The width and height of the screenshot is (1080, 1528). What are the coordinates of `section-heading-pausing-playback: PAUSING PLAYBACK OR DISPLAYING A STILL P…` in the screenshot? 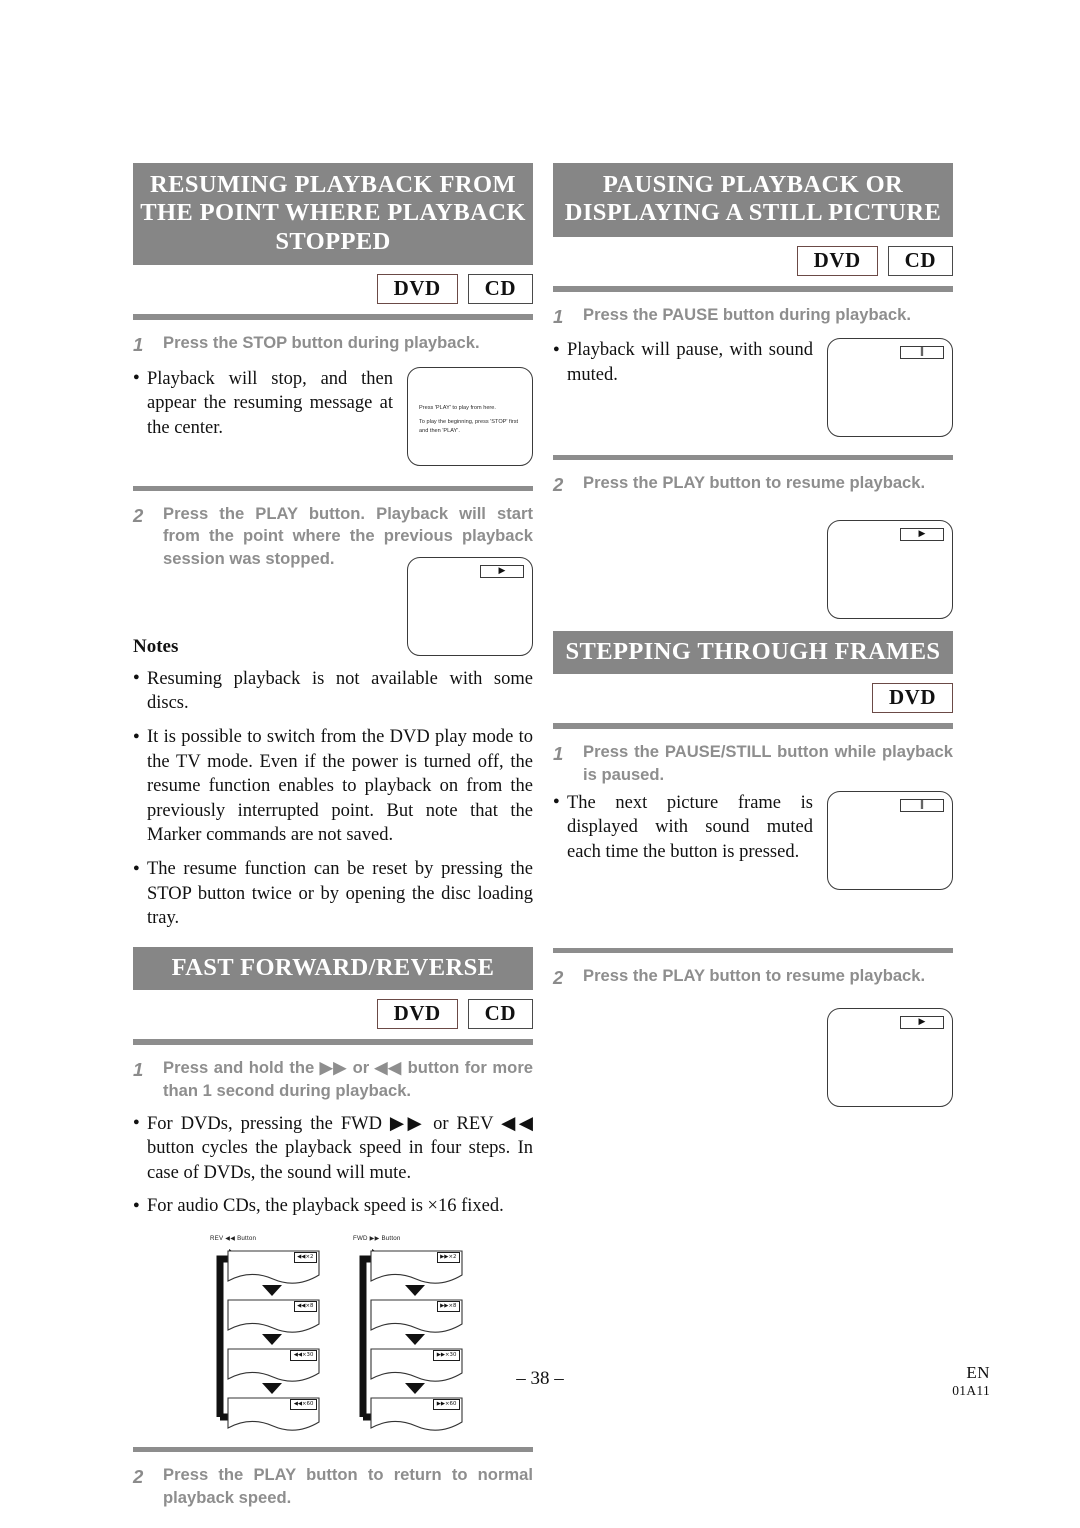 It's located at (753, 200).